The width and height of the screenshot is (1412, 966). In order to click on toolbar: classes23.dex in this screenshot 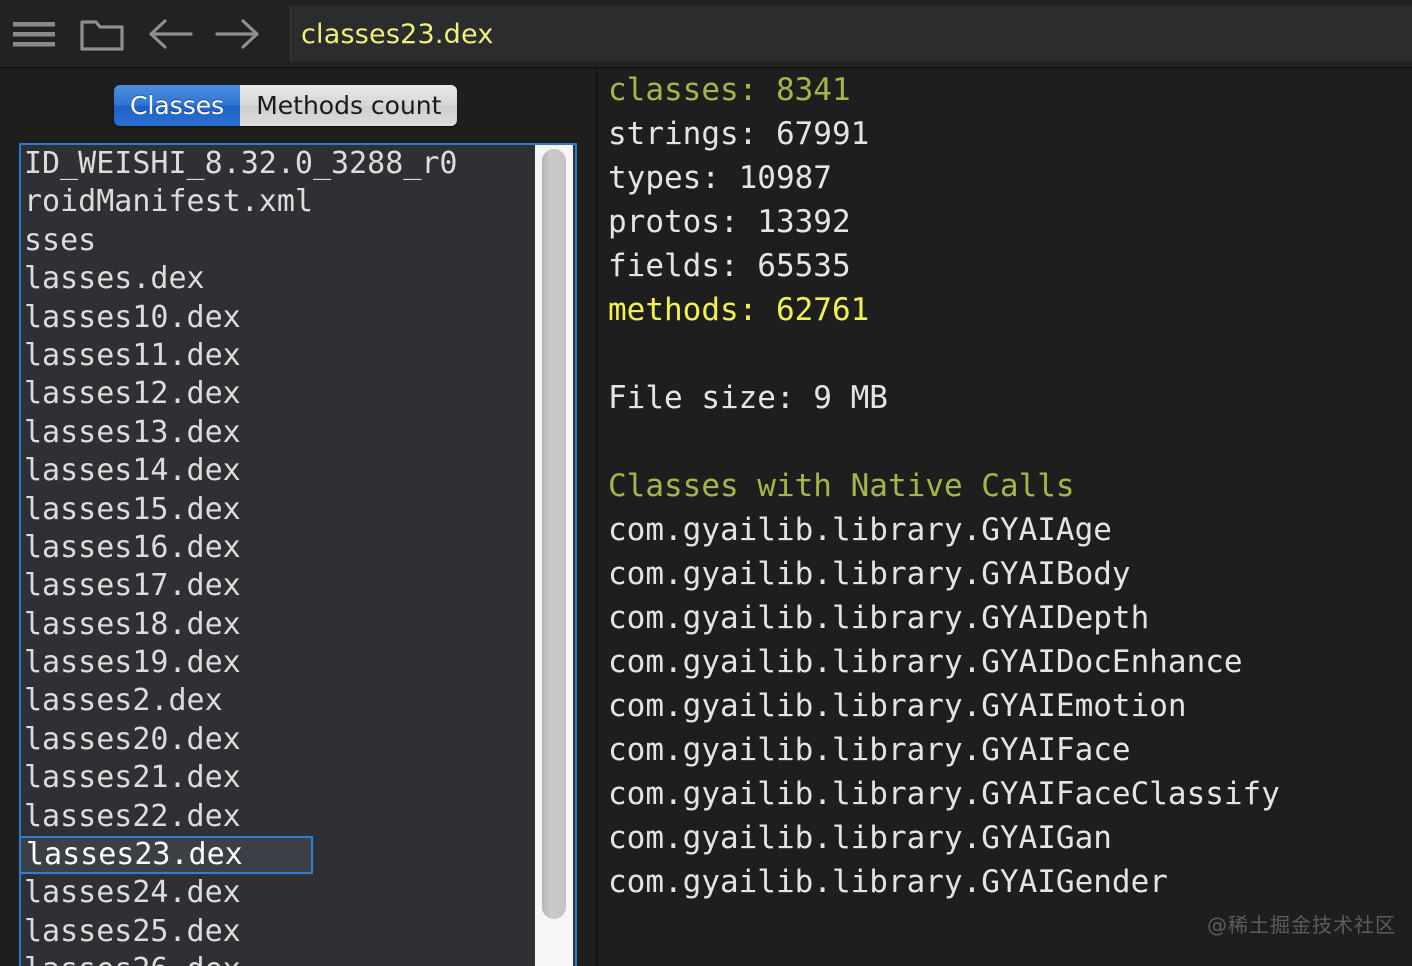, I will do `click(706, 34)`.